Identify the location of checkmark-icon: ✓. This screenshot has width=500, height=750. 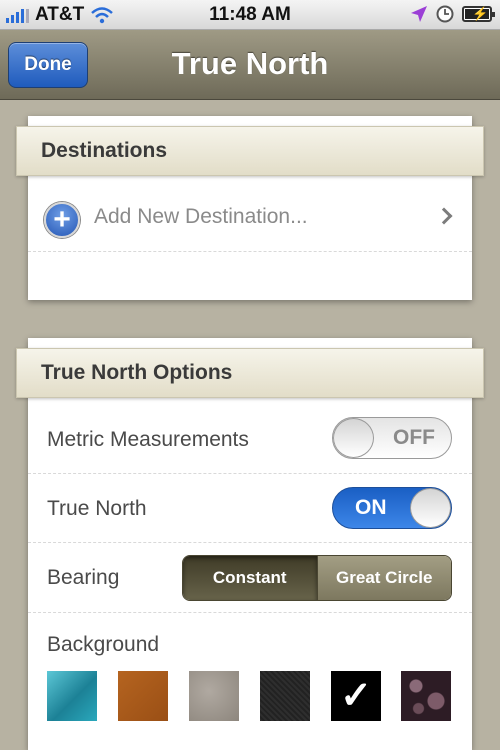
(356, 696).